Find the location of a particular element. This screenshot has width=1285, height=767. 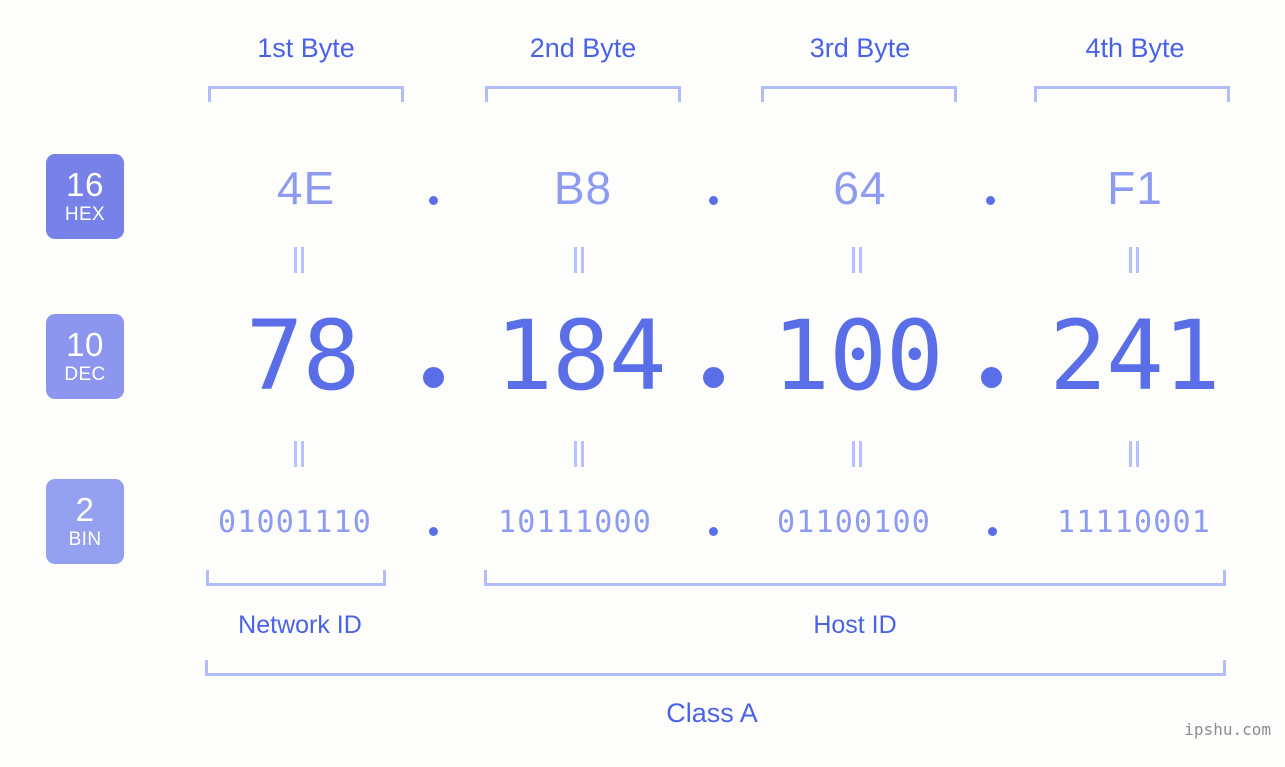

radix-badge-dec: 10 DEC is located at coordinates (85, 356).